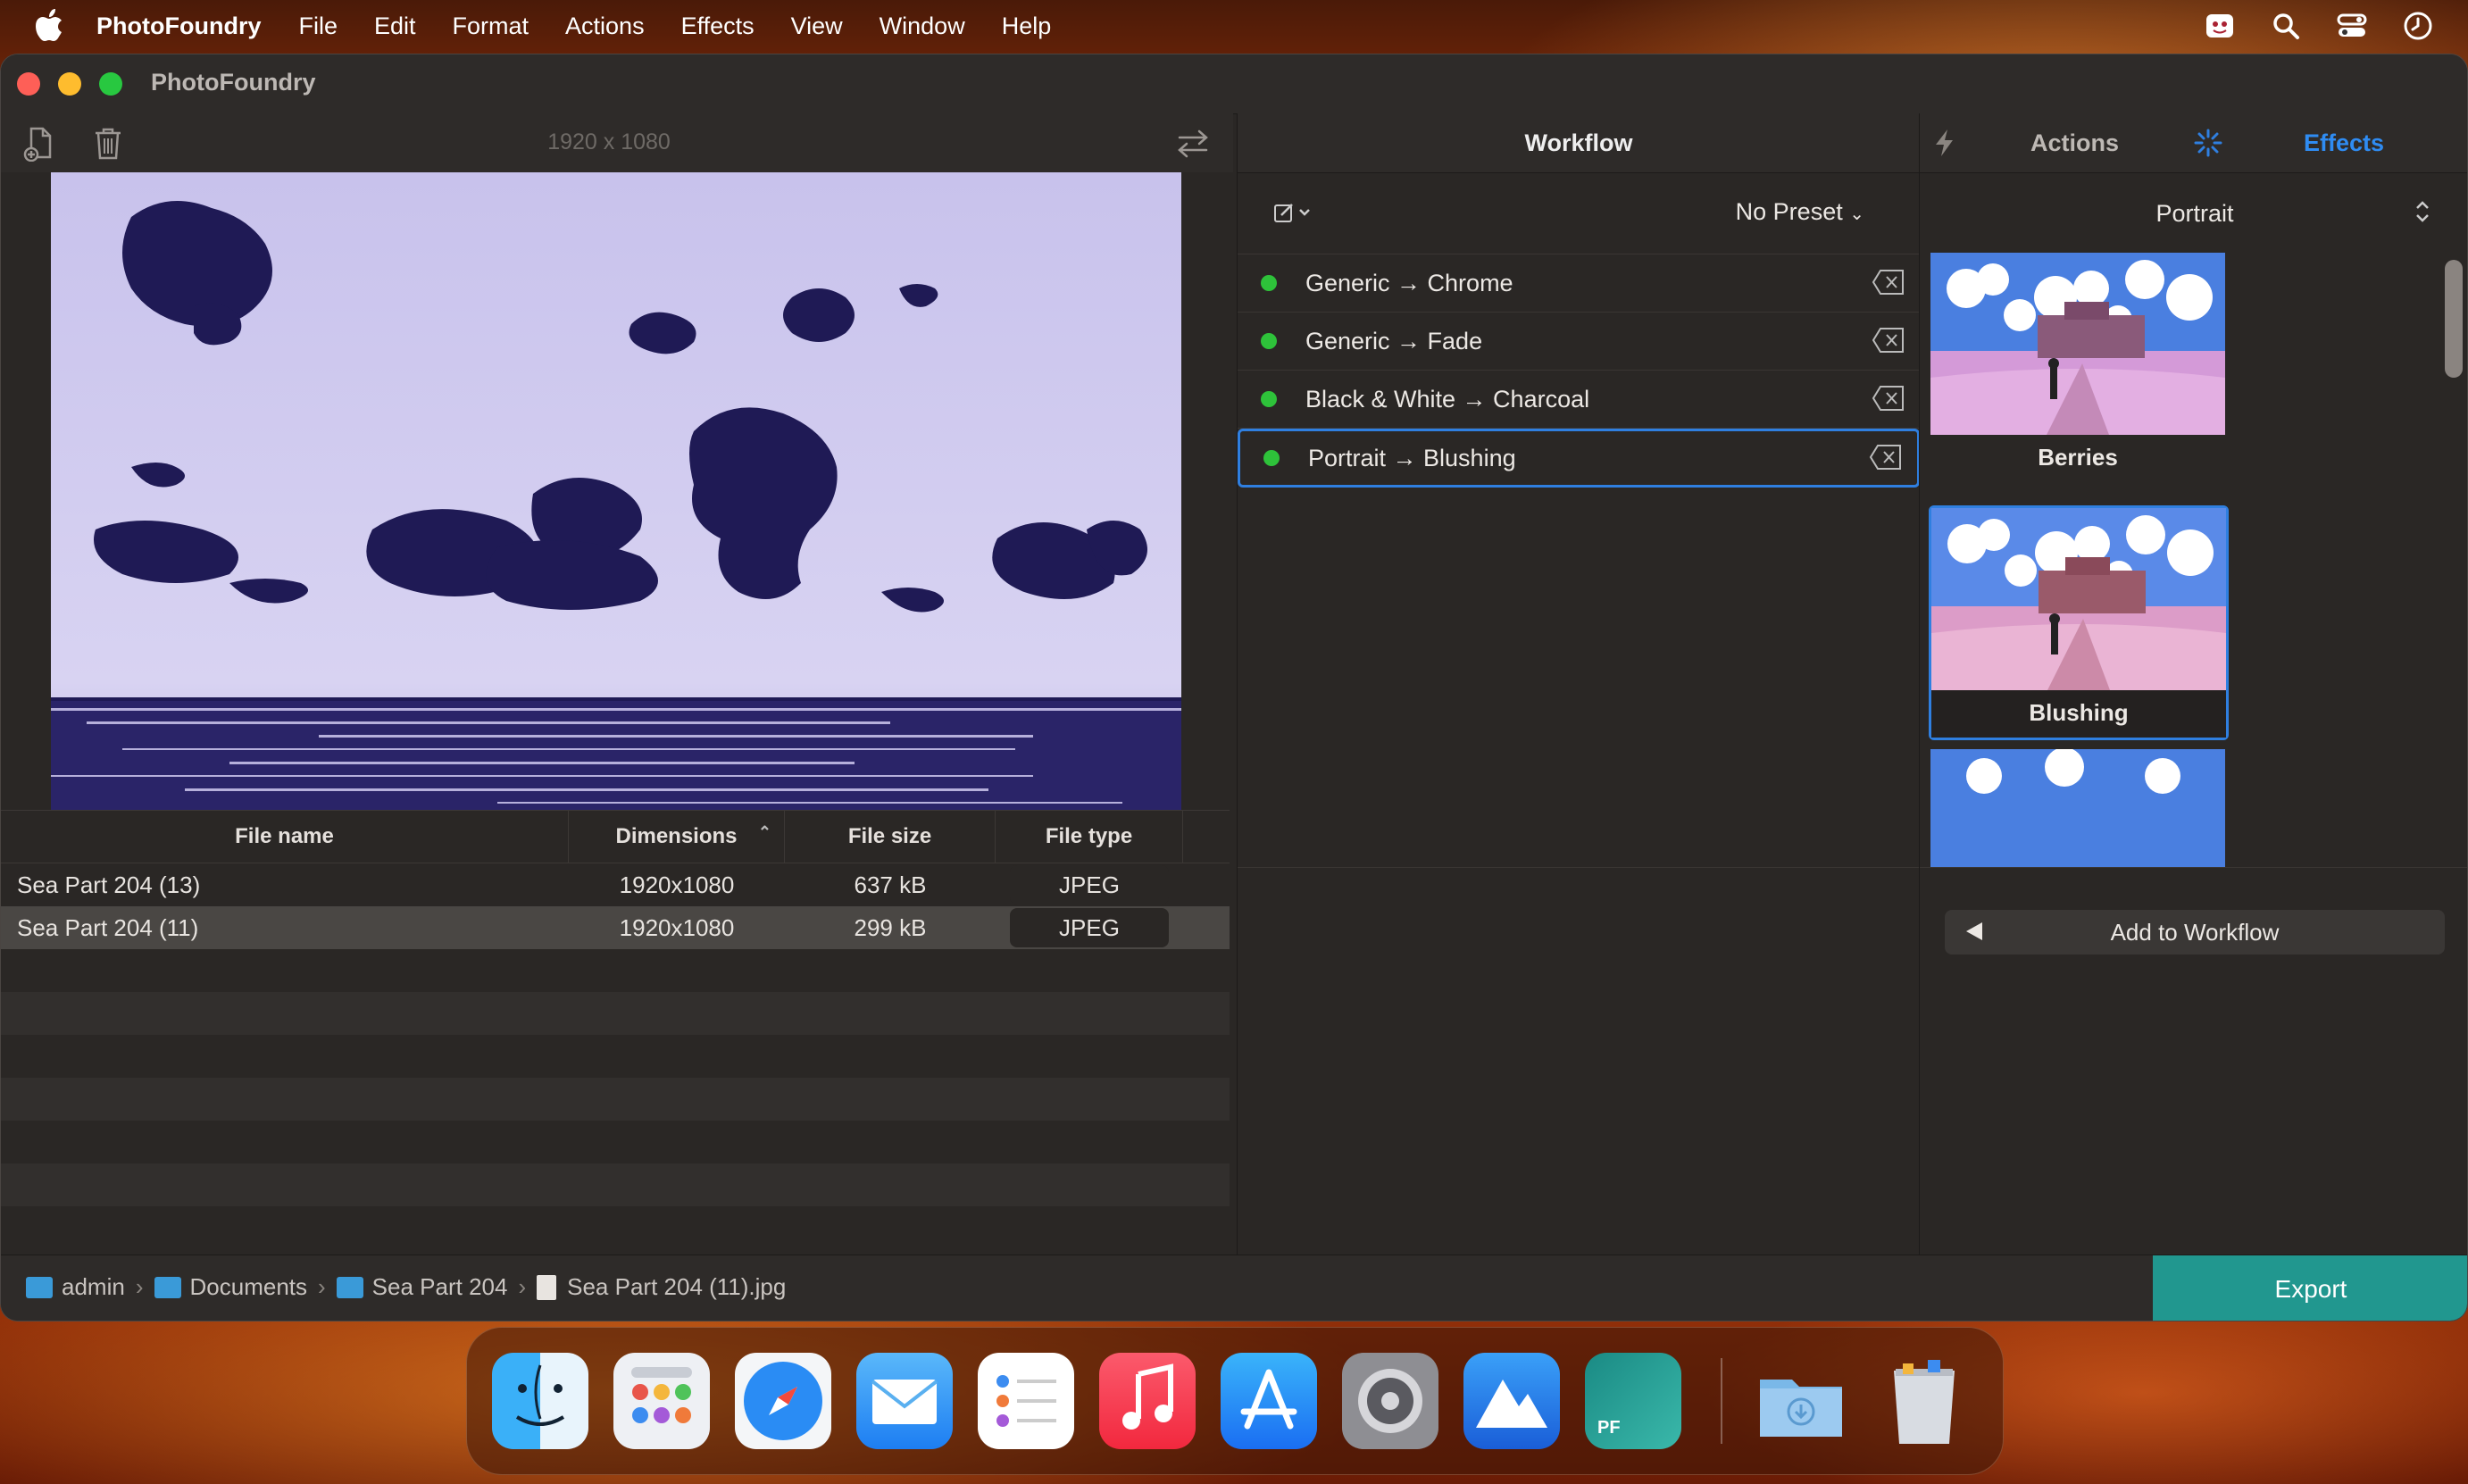  I want to click on column-file-size: File size, so click(890, 837).